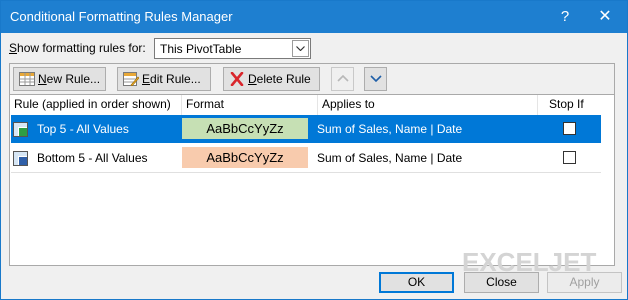  Describe the element at coordinates (27, 79) in the screenshot. I see `new-rule-icon` at that location.